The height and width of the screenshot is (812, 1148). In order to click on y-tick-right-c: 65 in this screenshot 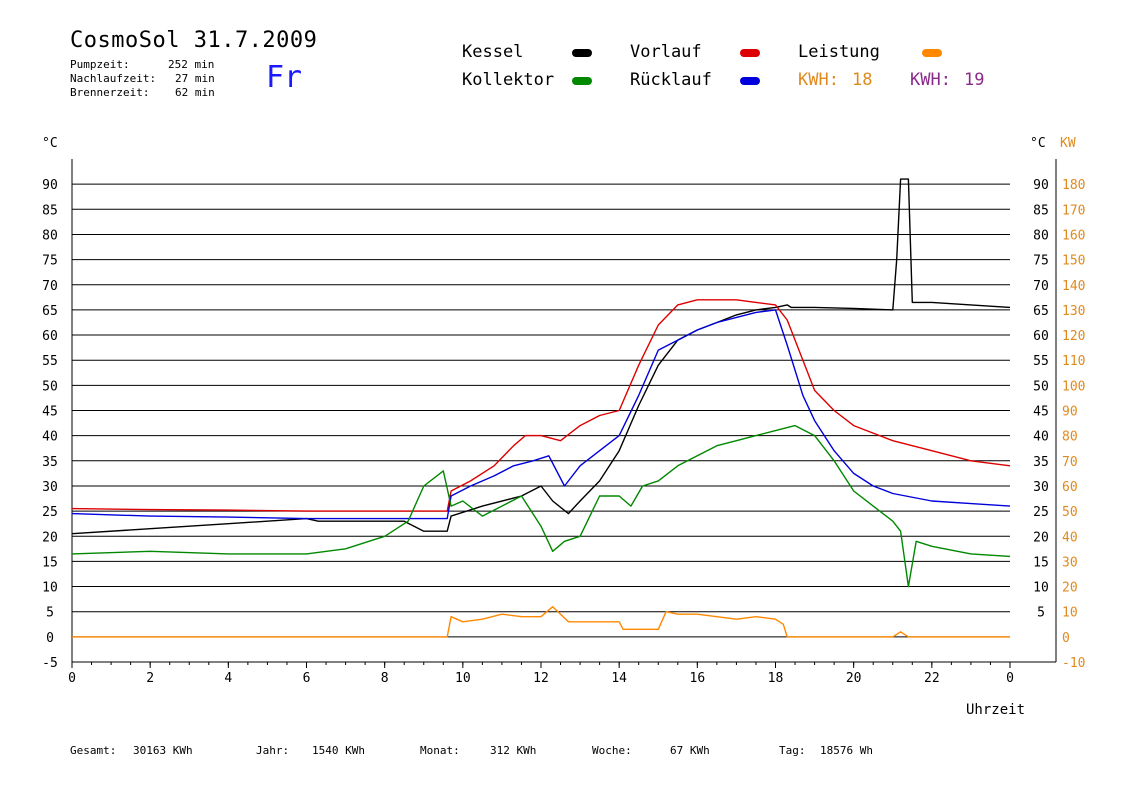, I will do `click(1041, 311)`.